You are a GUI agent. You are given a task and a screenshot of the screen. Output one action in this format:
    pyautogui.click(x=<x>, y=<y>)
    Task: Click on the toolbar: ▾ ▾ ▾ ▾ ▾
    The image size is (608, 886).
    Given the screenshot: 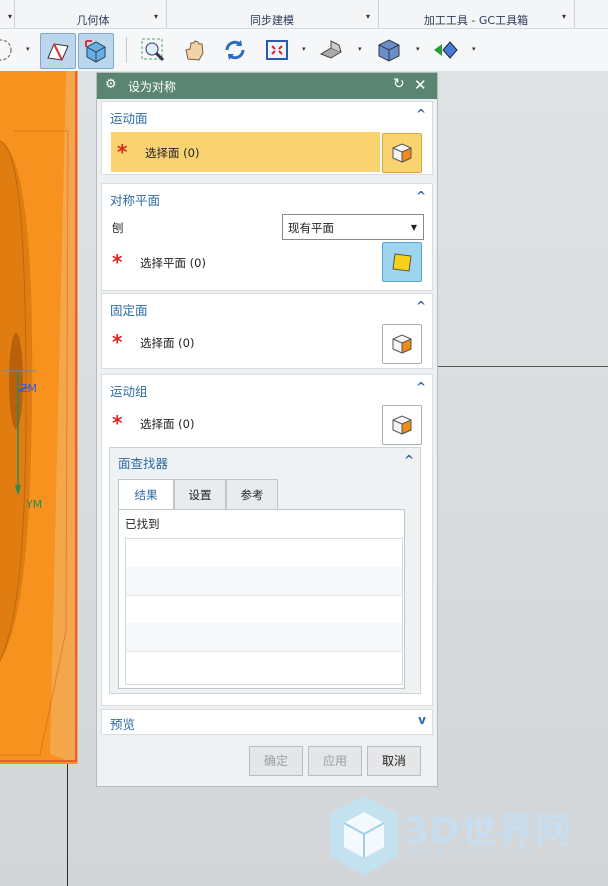 What is the action you would take?
    pyautogui.click(x=304, y=50)
    